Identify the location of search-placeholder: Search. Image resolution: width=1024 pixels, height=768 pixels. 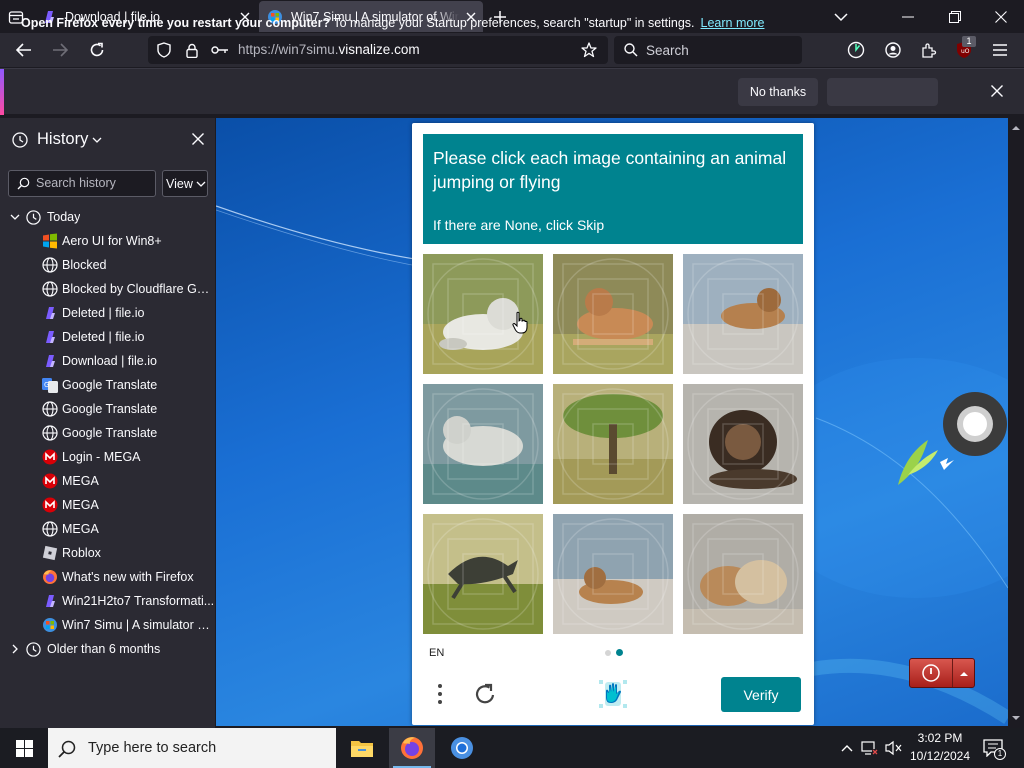
(667, 50).